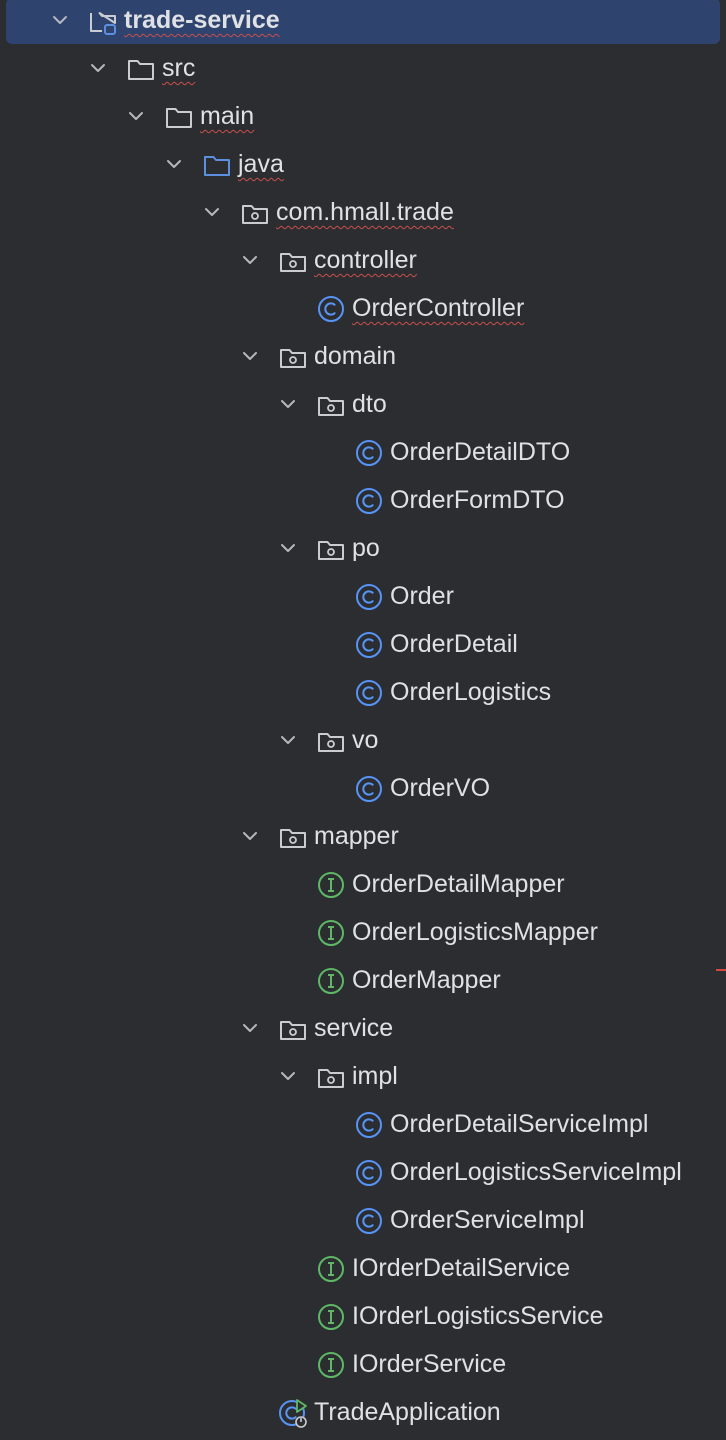 The image size is (726, 1440). I want to click on tree-row-tradeapplication: TradeApplication, so click(363, 1416).